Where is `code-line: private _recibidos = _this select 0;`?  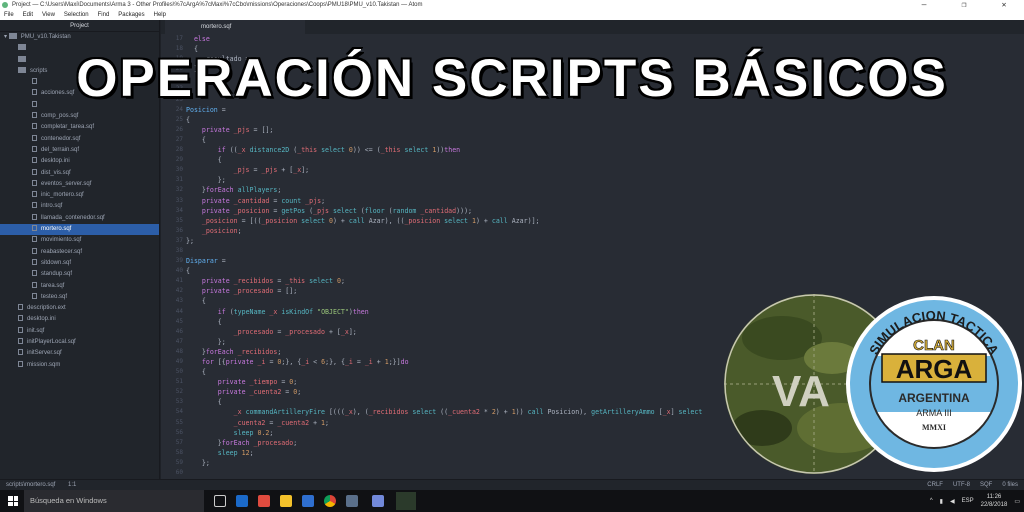 code-line: private _recibidos = _this select 0; is located at coordinates (603, 281).